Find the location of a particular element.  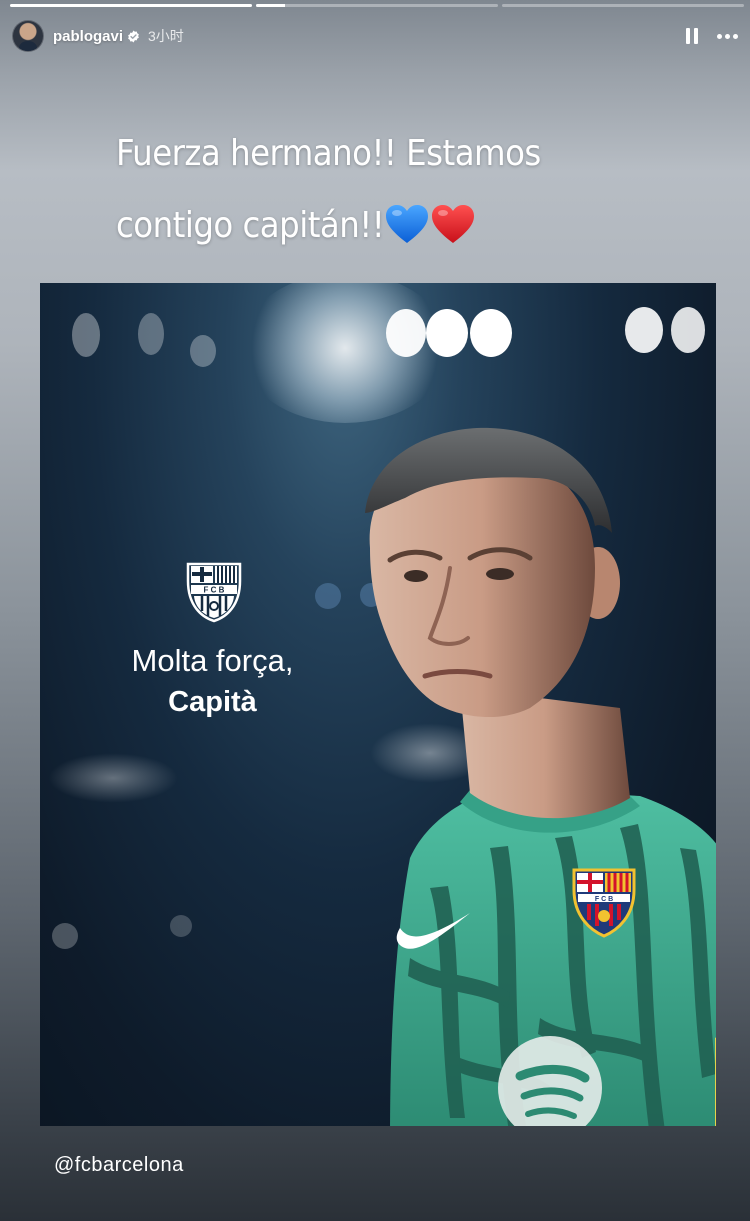

caption-line-2-text: contigo capitán!! is located at coordinates (250, 225).